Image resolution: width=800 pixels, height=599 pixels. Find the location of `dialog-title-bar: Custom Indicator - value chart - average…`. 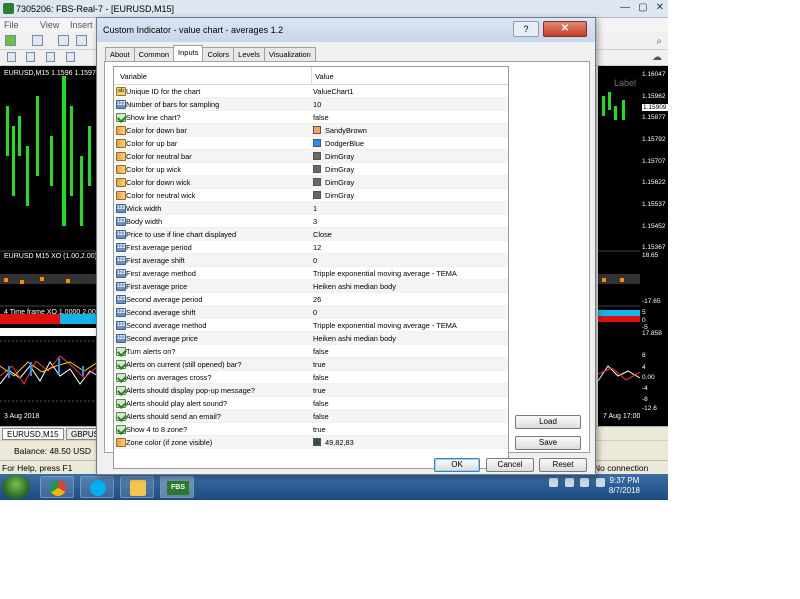

dialog-title-bar: Custom Indicator - value chart - average… is located at coordinates (346, 30).